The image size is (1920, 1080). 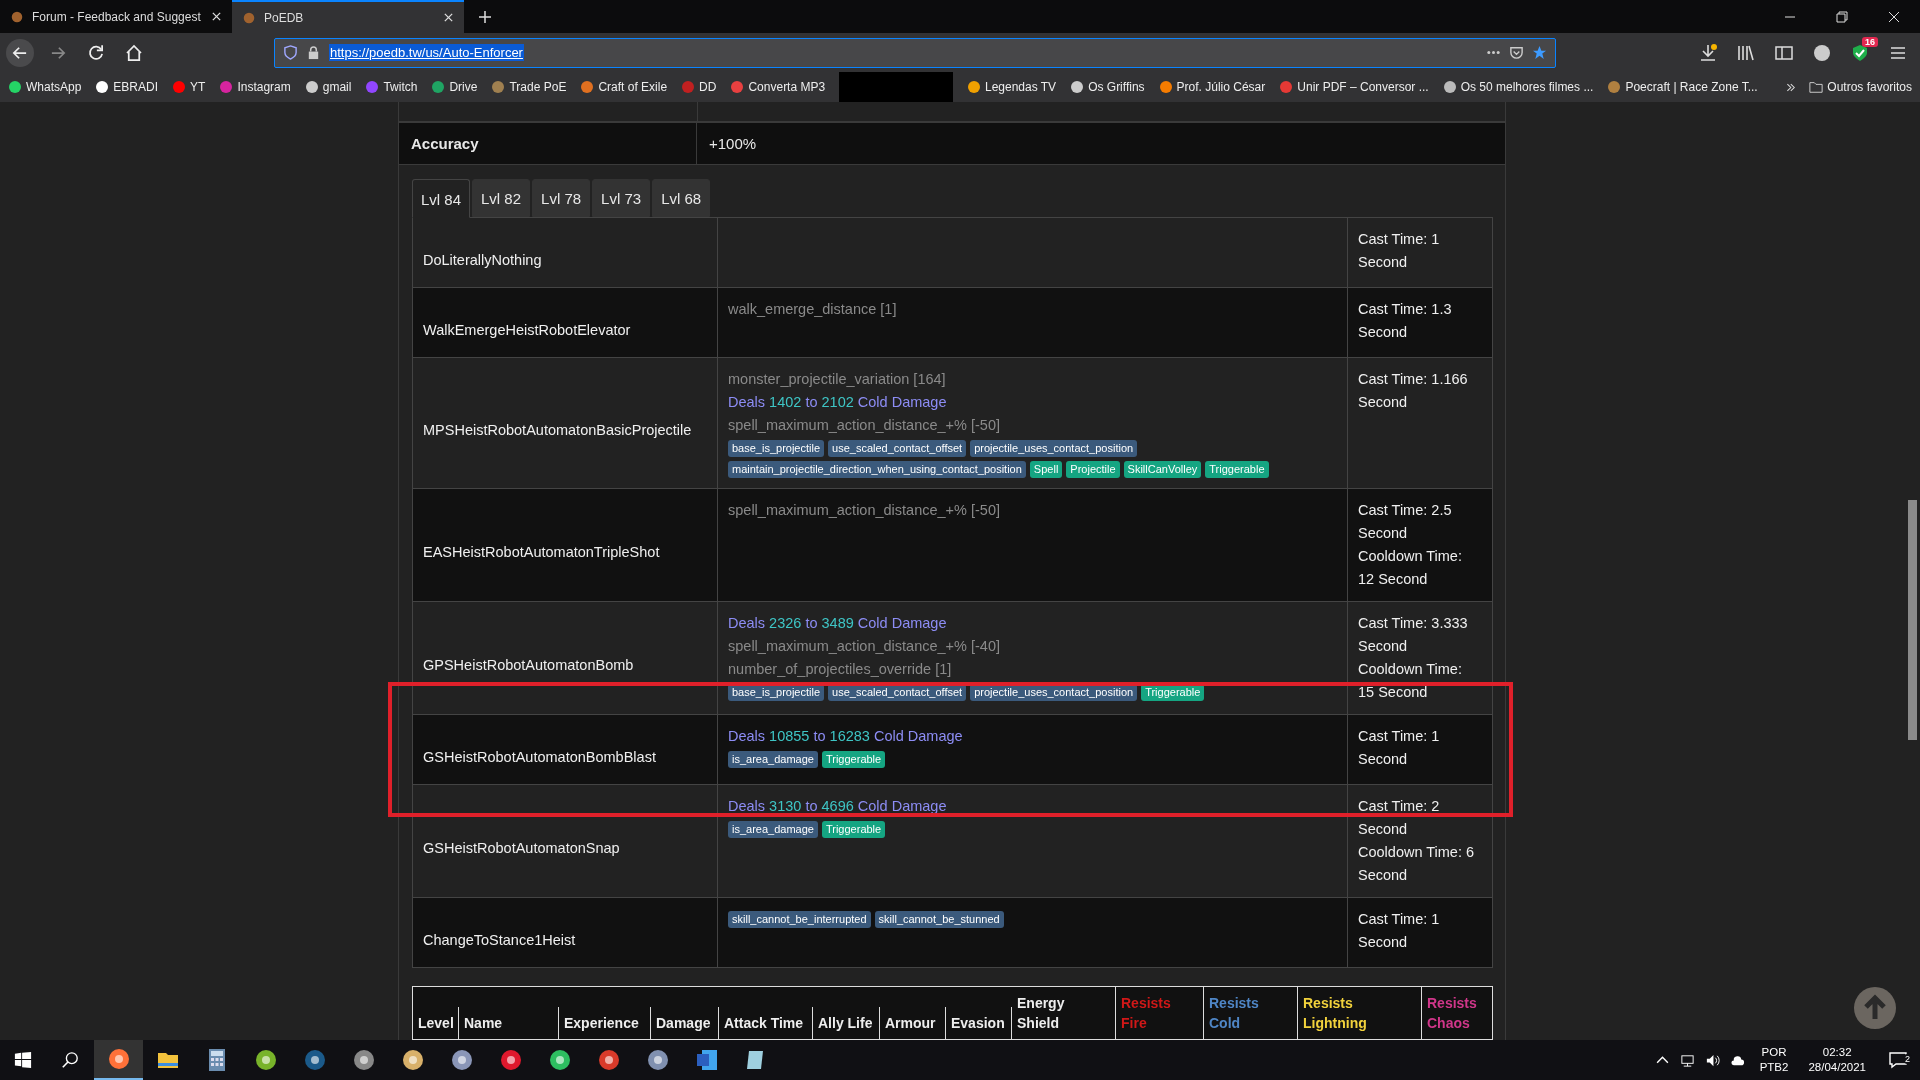 I want to click on column-header: Experience, so click(x=605, y=1023).